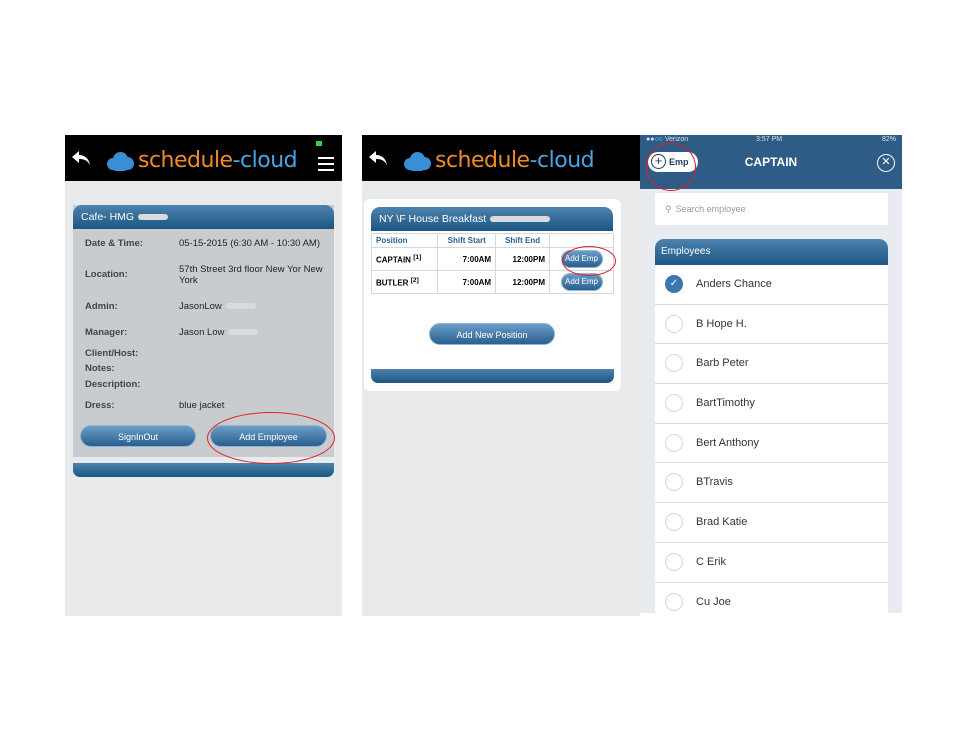 The image size is (960, 742). I want to click on employee-name: Bert Anthony, so click(727, 442).